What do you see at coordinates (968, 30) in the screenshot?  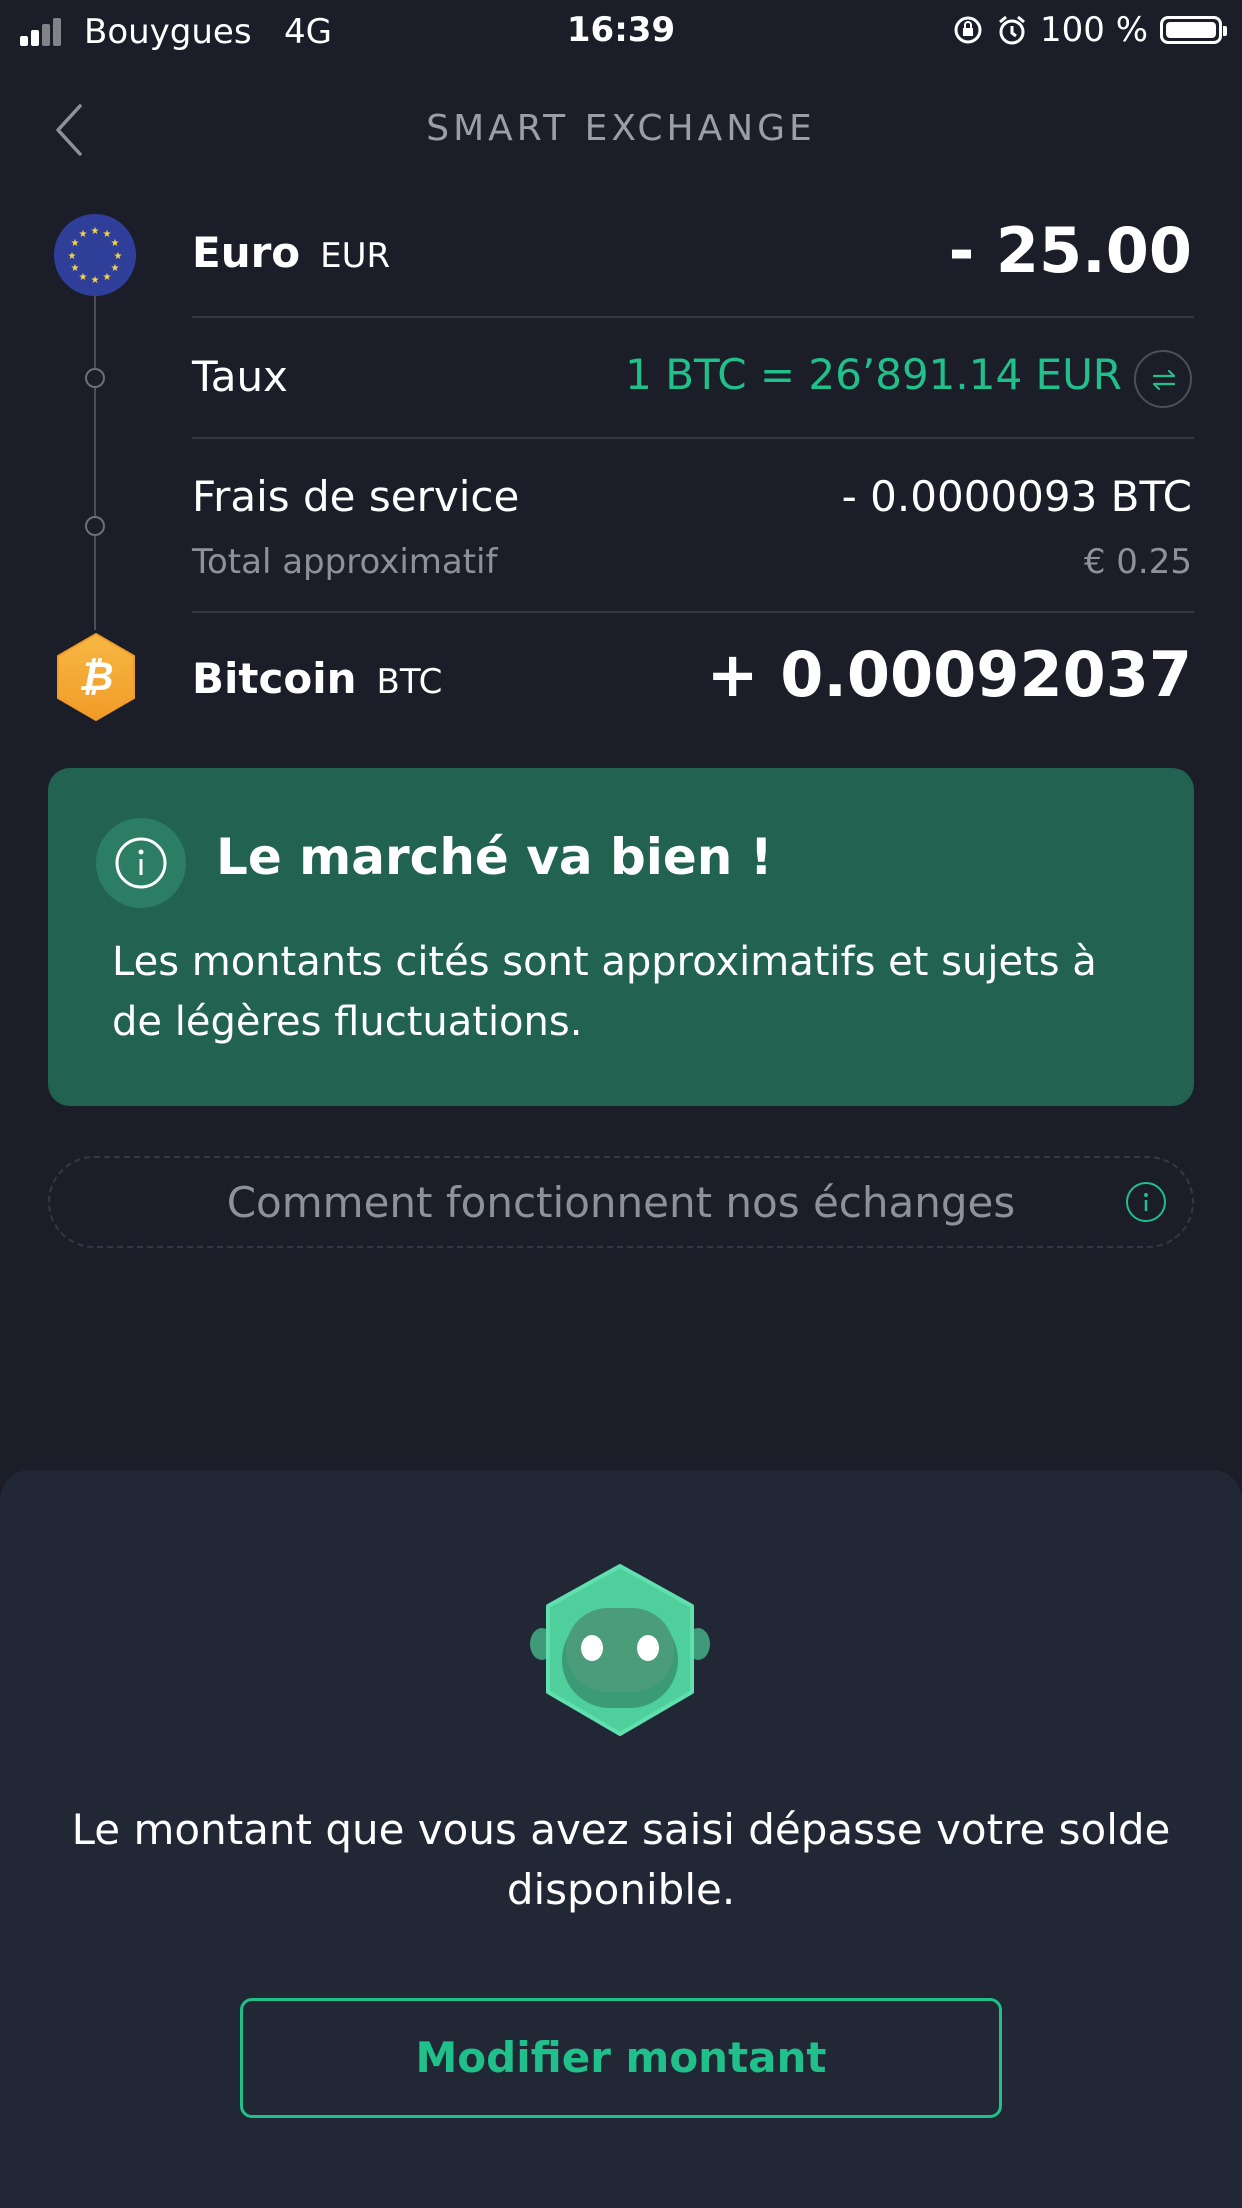 I see `rotation-lock-icon` at bounding box center [968, 30].